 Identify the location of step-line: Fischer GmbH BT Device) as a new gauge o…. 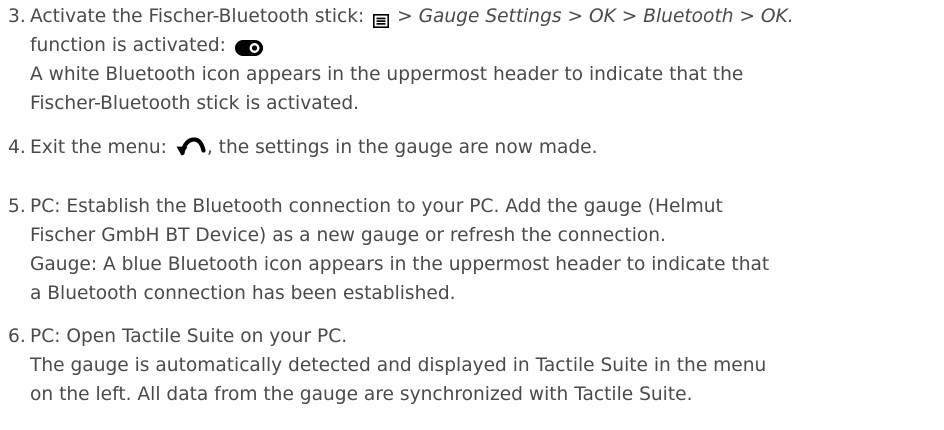
(348, 235).